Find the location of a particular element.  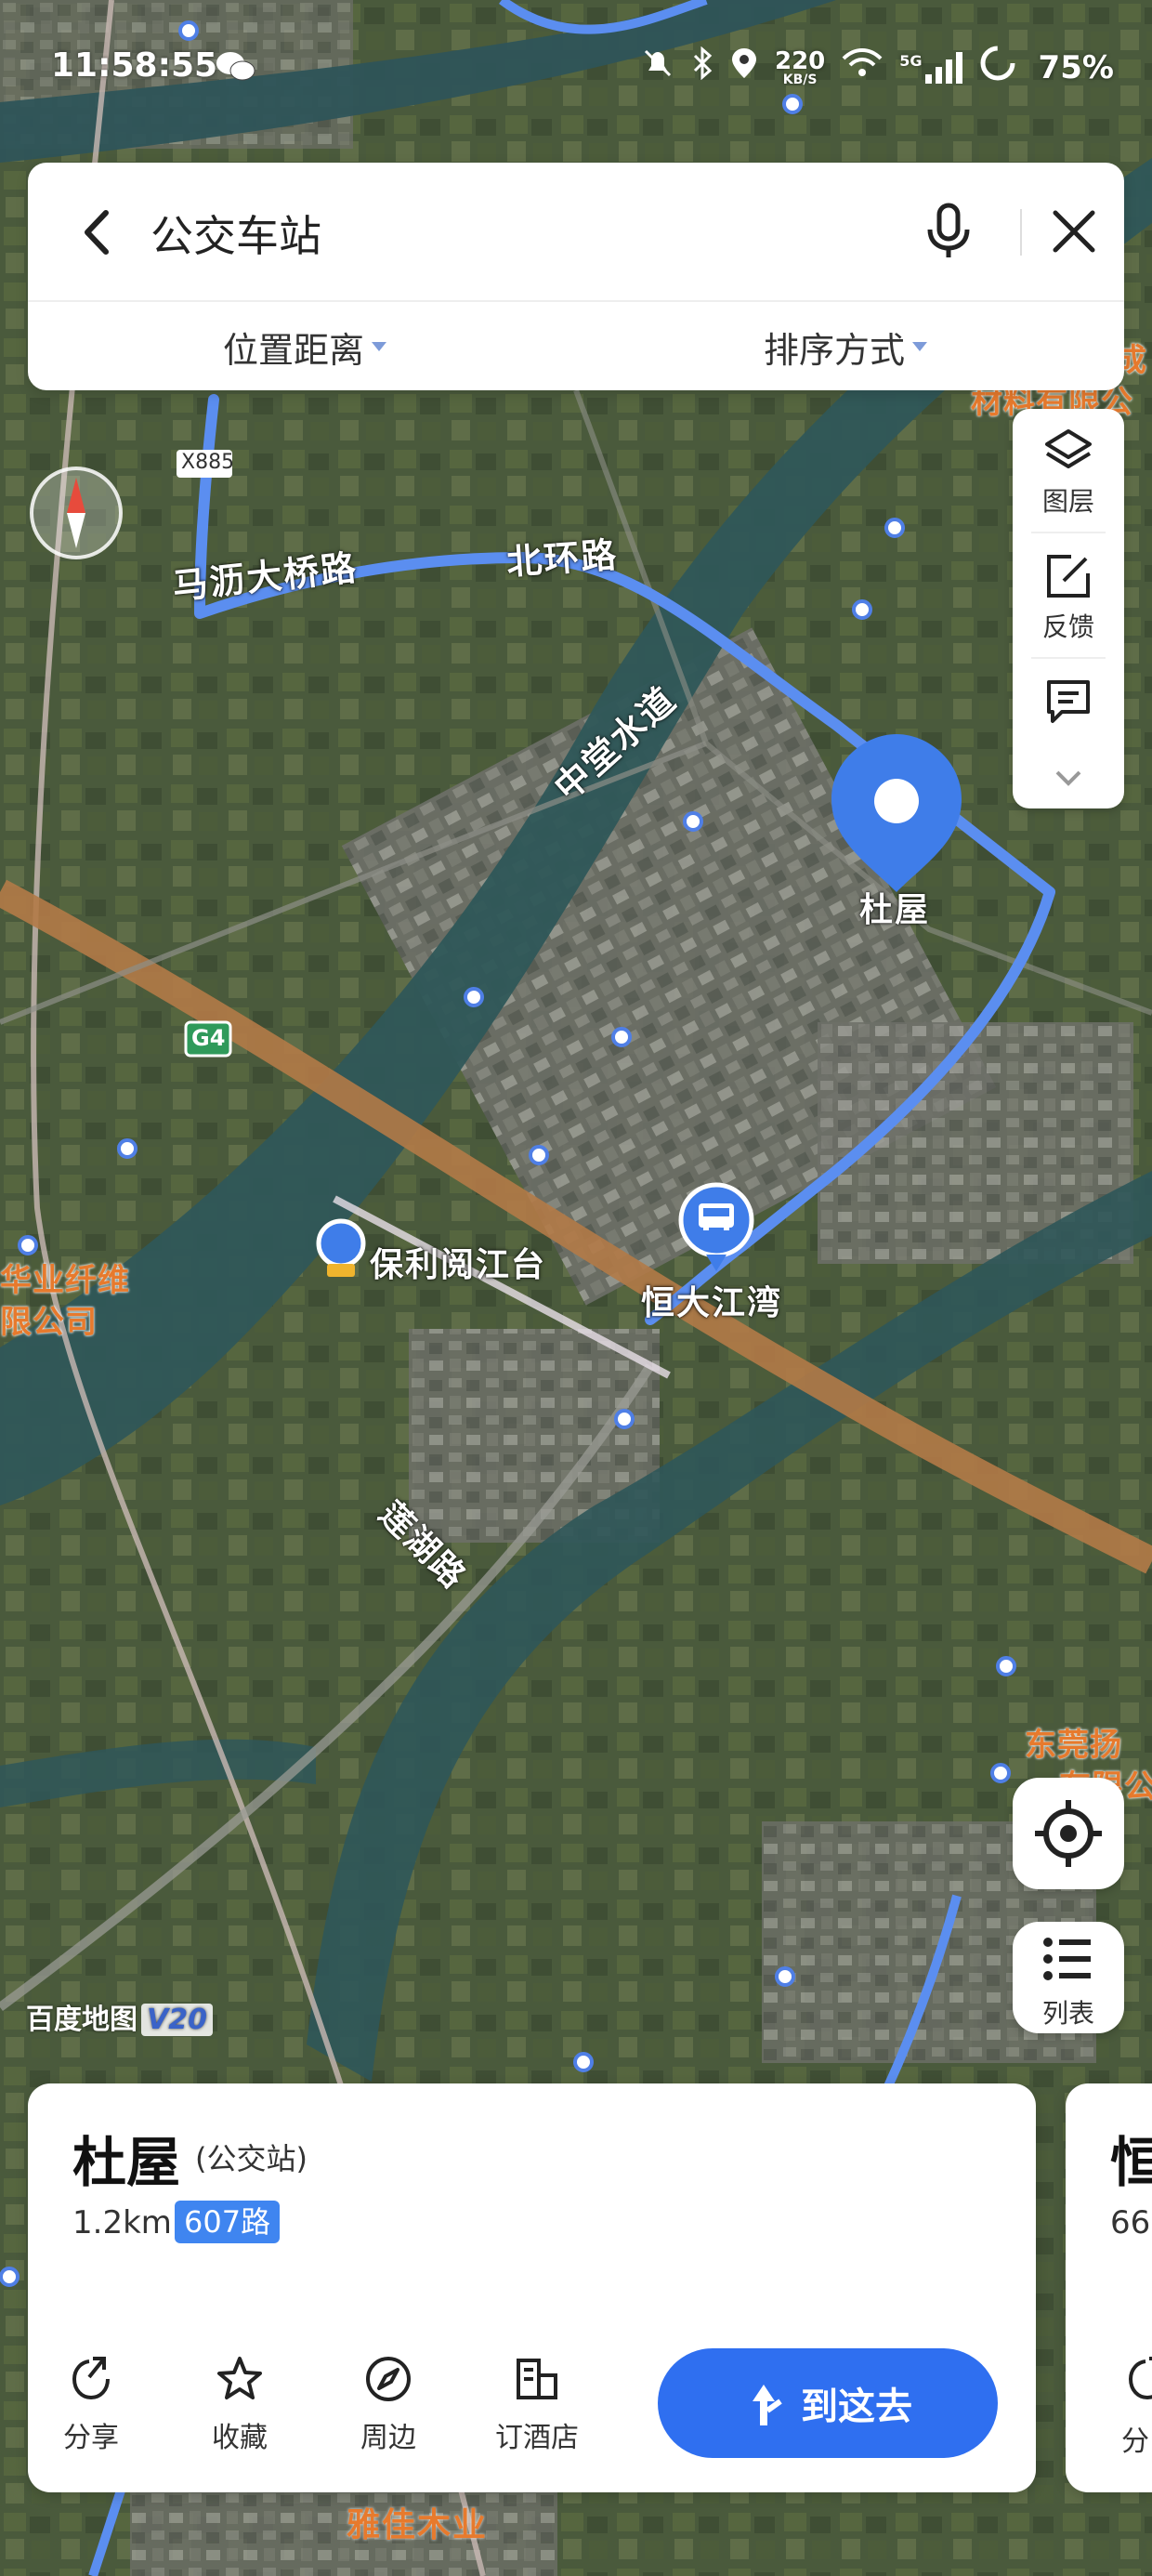

map-watermark: 百度地图 V20 is located at coordinates (120, 2016).